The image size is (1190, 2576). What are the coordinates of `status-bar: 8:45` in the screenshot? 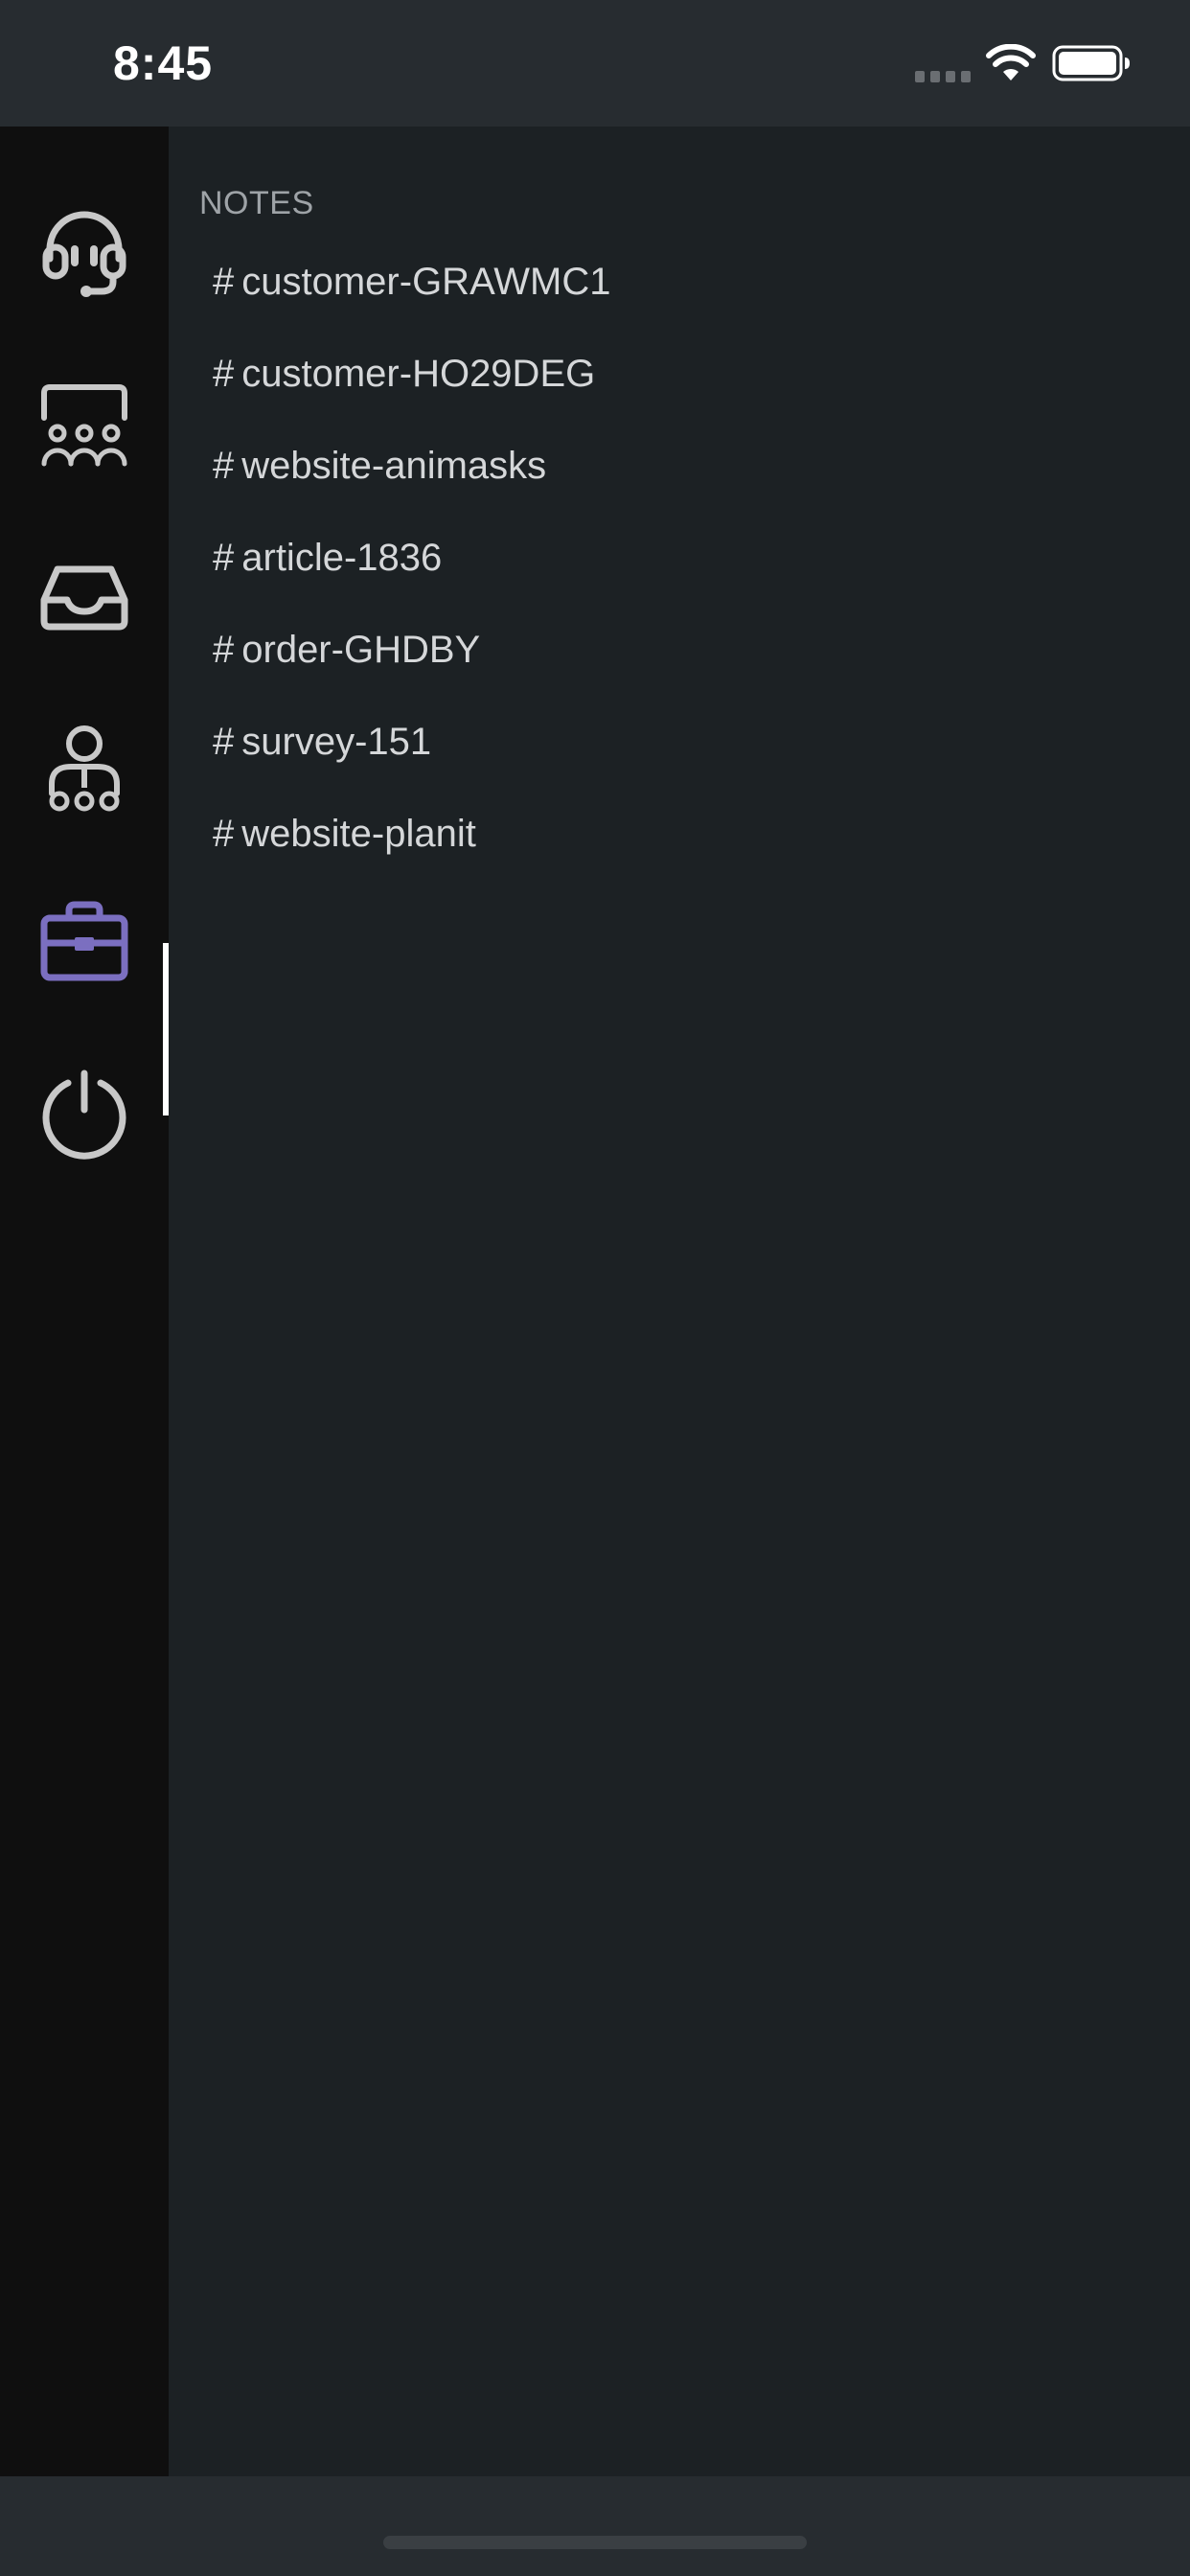 It's located at (595, 63).